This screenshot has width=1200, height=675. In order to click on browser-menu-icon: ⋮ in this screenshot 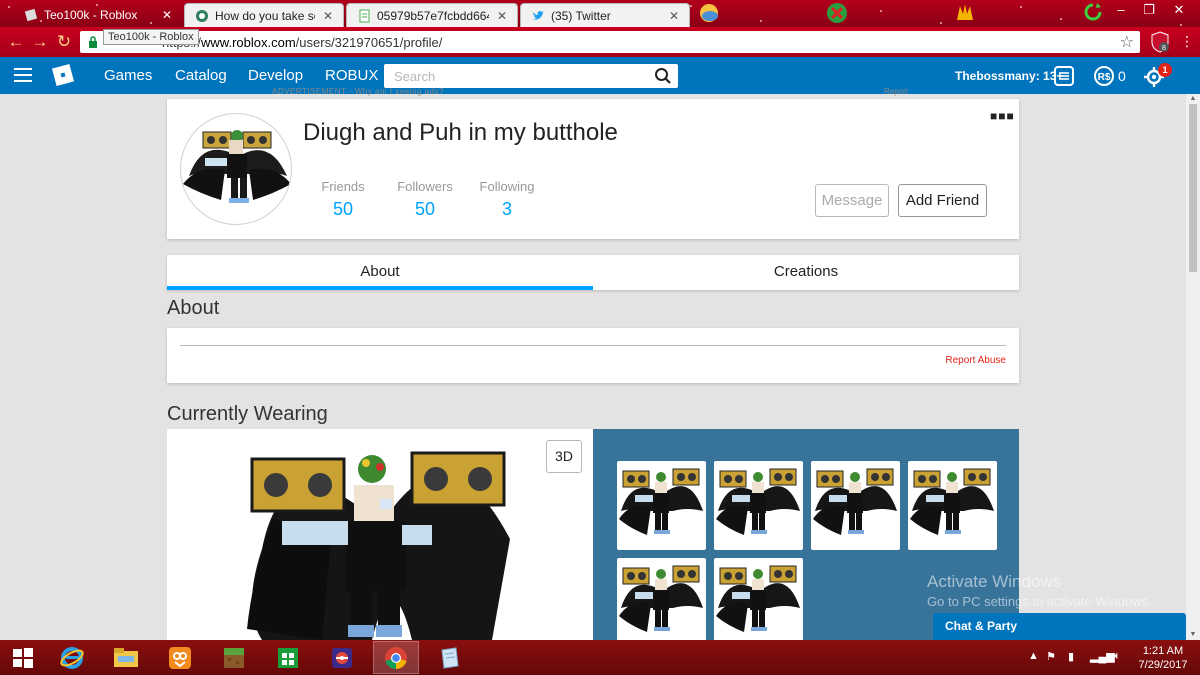, I will do `click(1187, 41)`.